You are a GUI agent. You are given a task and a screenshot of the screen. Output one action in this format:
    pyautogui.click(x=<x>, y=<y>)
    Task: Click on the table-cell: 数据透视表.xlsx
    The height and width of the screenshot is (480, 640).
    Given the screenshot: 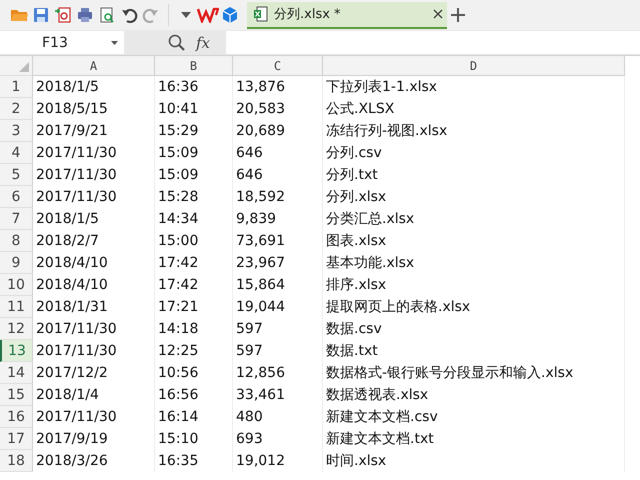 What is the action you would take?
    pyautogui.click(x=474, y=395)
    